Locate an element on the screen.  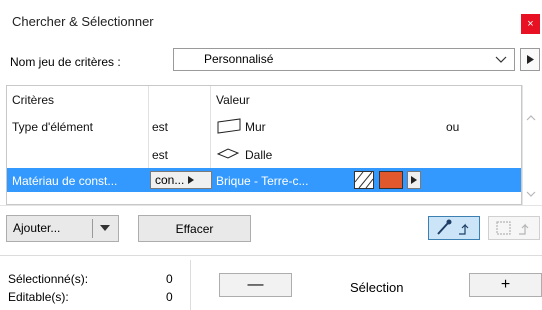
close-icon: × is located at coordinates (530, 24).